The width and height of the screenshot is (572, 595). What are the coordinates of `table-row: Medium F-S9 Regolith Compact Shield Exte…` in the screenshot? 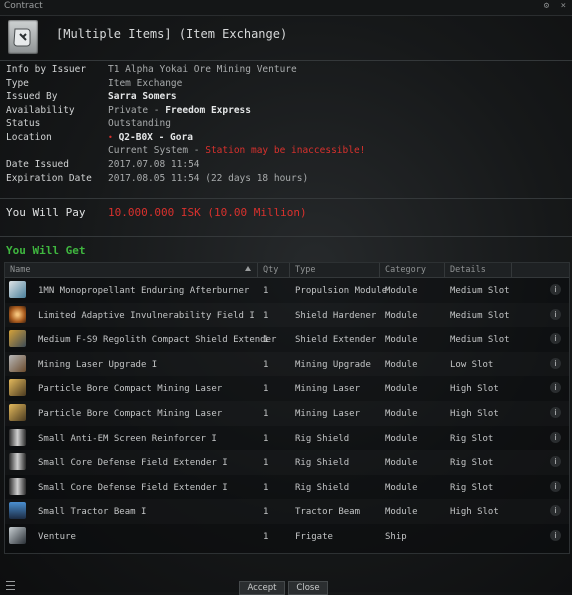 It's located at (287, 339).